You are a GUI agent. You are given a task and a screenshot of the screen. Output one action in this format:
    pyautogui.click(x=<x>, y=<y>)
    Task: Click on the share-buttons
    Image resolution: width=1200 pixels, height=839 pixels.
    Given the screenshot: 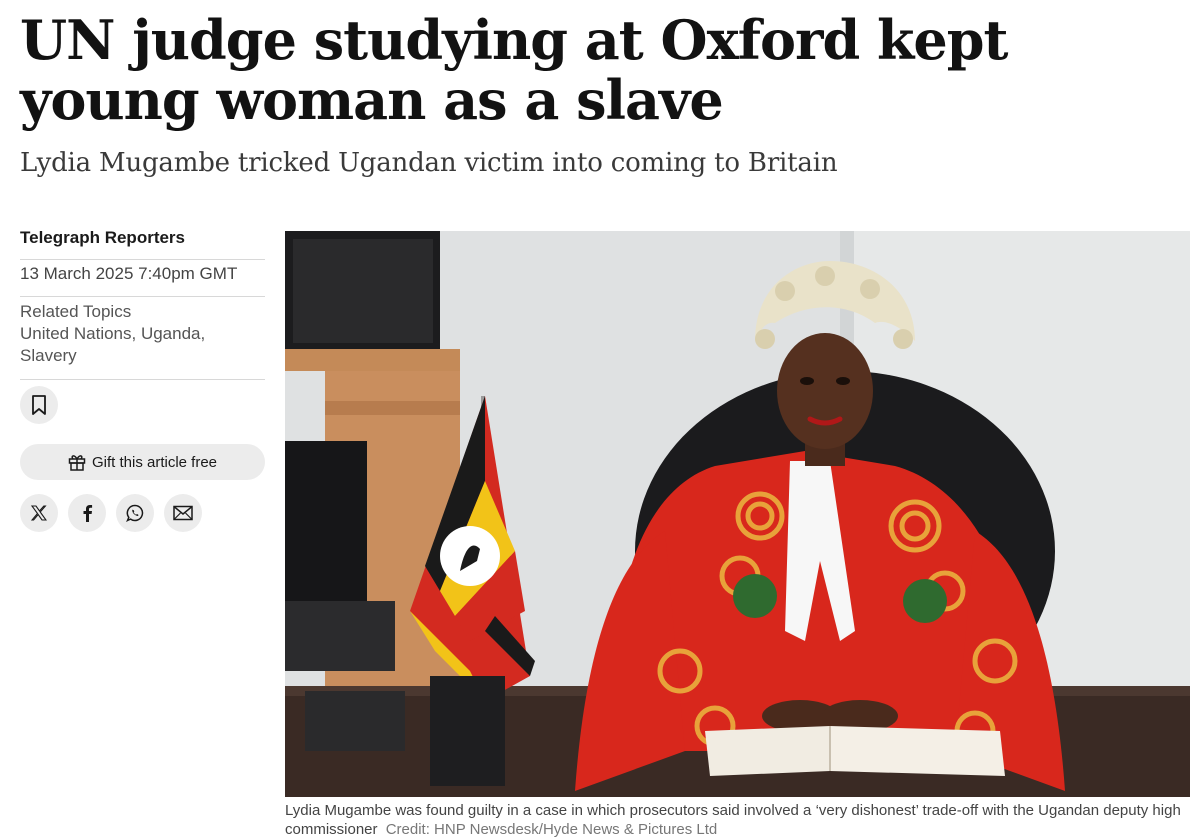 What is the action you would take?
    pyautogui.click(x=142, y=513)
    